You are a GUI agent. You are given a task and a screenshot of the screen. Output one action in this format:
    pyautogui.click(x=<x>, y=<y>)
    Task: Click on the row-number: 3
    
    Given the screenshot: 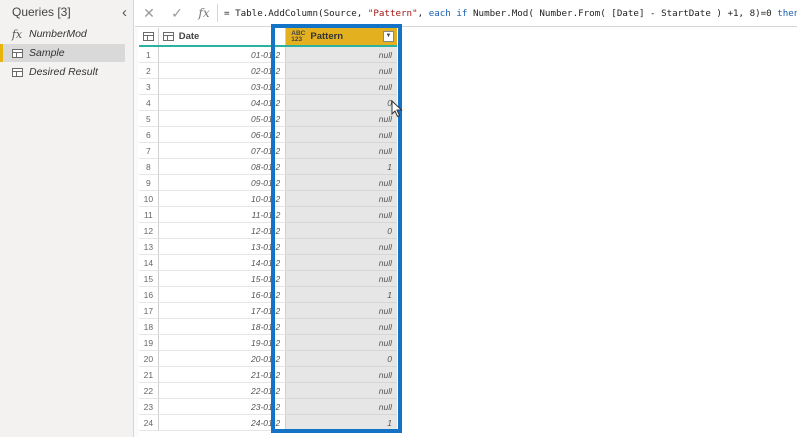 What is the action you would take?
    pyautogui.click(x=149, y=87)
    